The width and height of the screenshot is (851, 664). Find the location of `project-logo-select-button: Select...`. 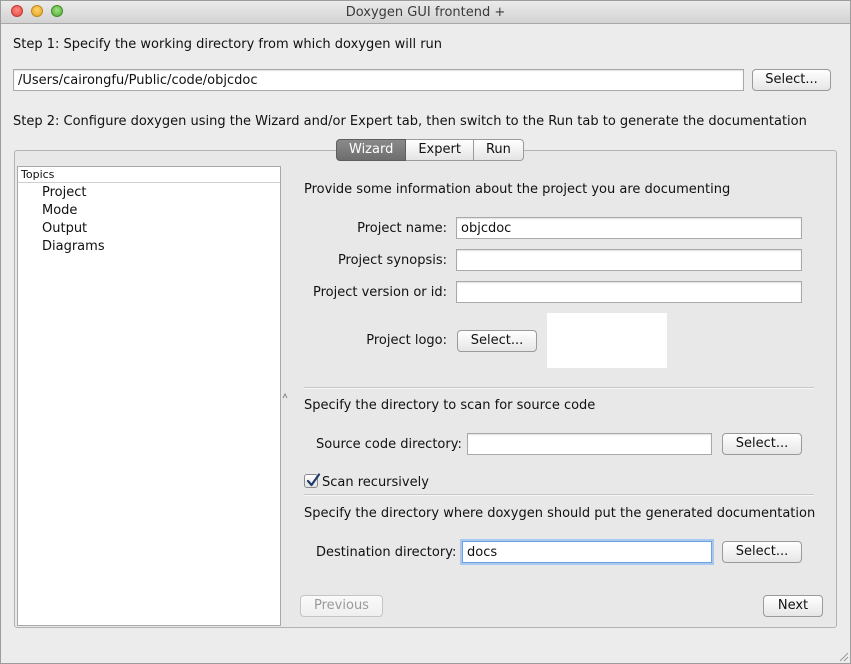

project-logo-select-button: Select... is located at coordinates (497, 341).